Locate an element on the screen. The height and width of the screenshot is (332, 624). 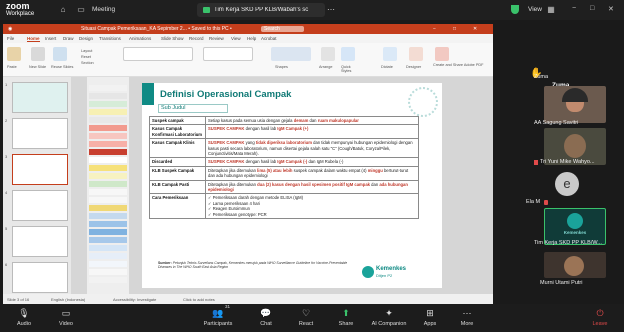
reuse-slides-icon is located at coordinates (60, 54).